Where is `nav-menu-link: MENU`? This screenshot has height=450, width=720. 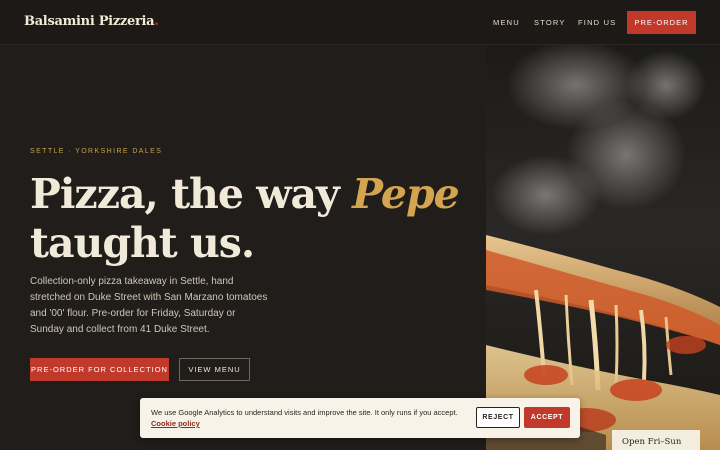
nav-menu-link: MENU is located at coordinates (506, 22).